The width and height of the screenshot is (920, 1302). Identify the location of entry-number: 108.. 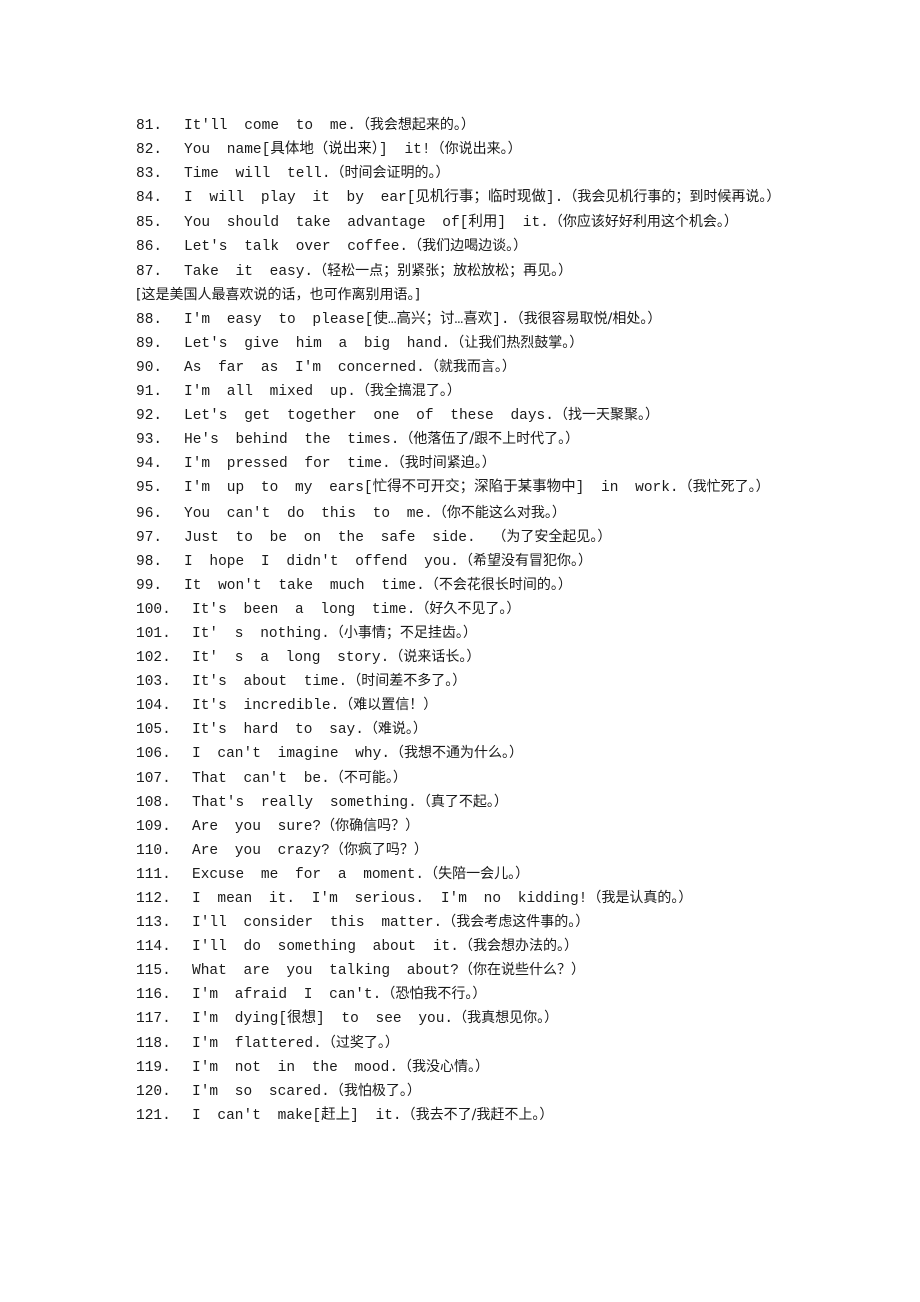
(153, 802).